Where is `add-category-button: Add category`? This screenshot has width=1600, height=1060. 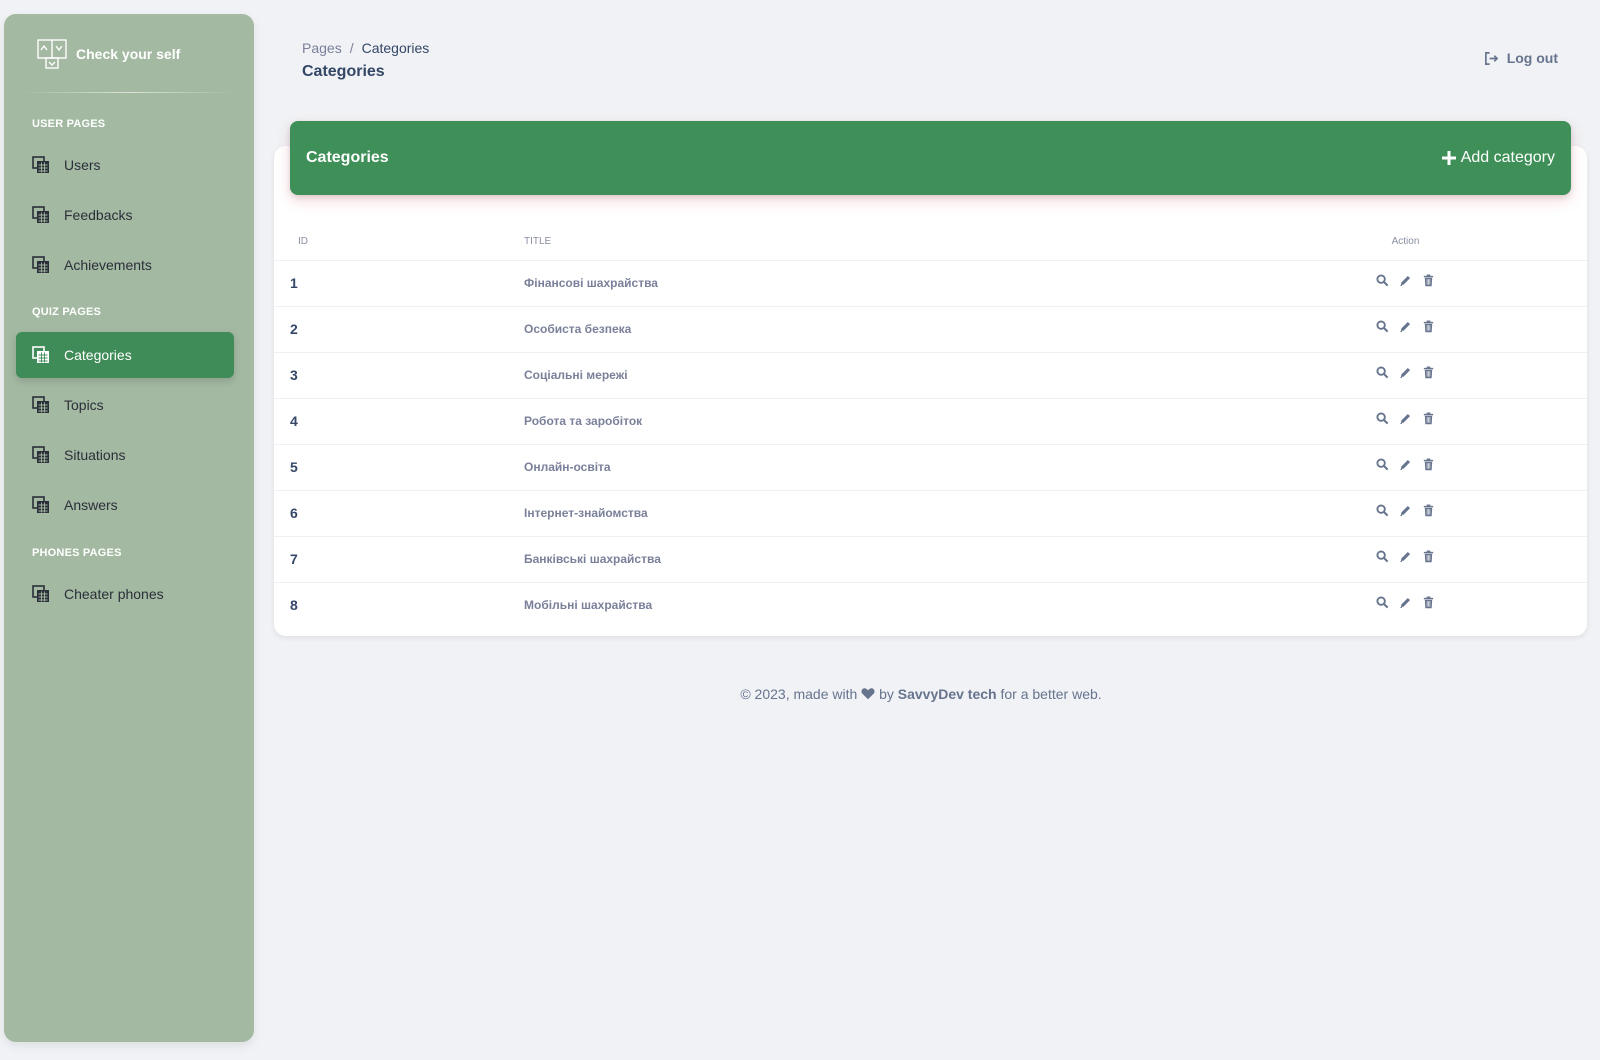
add-category-button: Add category is located at coordinates (1498, 158).